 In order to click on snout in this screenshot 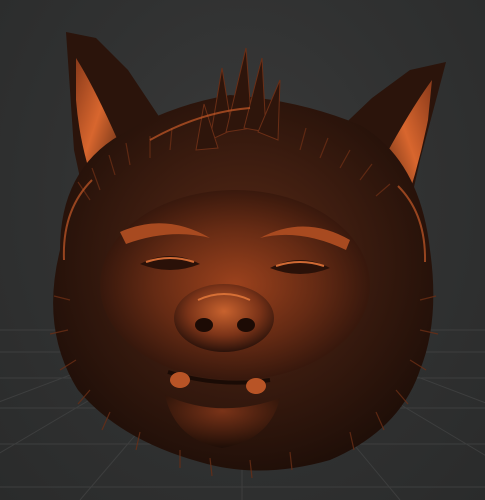, I will do `click(224, 318)`.